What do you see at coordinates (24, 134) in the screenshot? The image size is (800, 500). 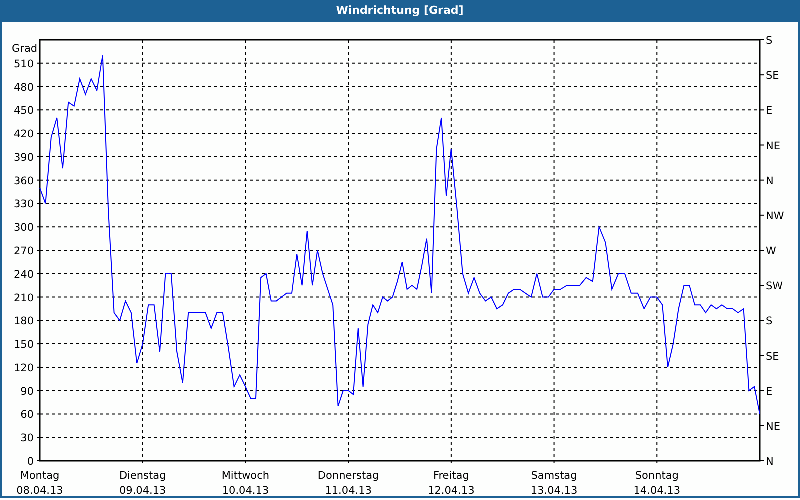 I see `y-axis-label: 420` at bounding box center [24, 134].